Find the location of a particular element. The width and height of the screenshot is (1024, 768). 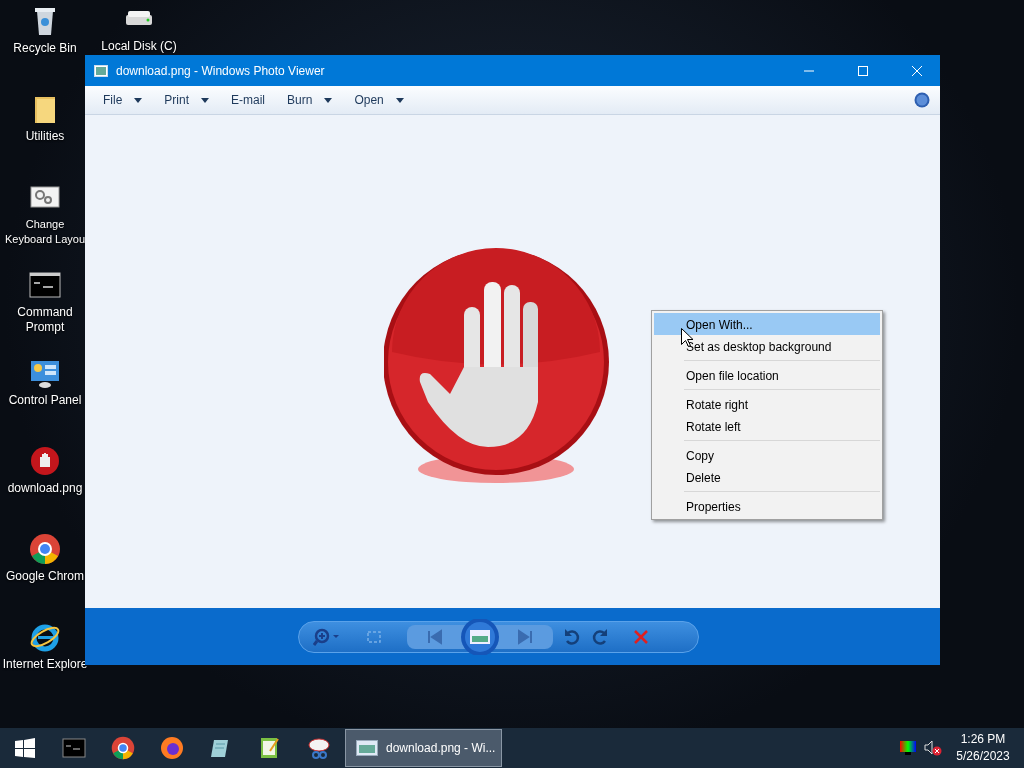

menu-item: Copy is located at coordinates (767, 455).